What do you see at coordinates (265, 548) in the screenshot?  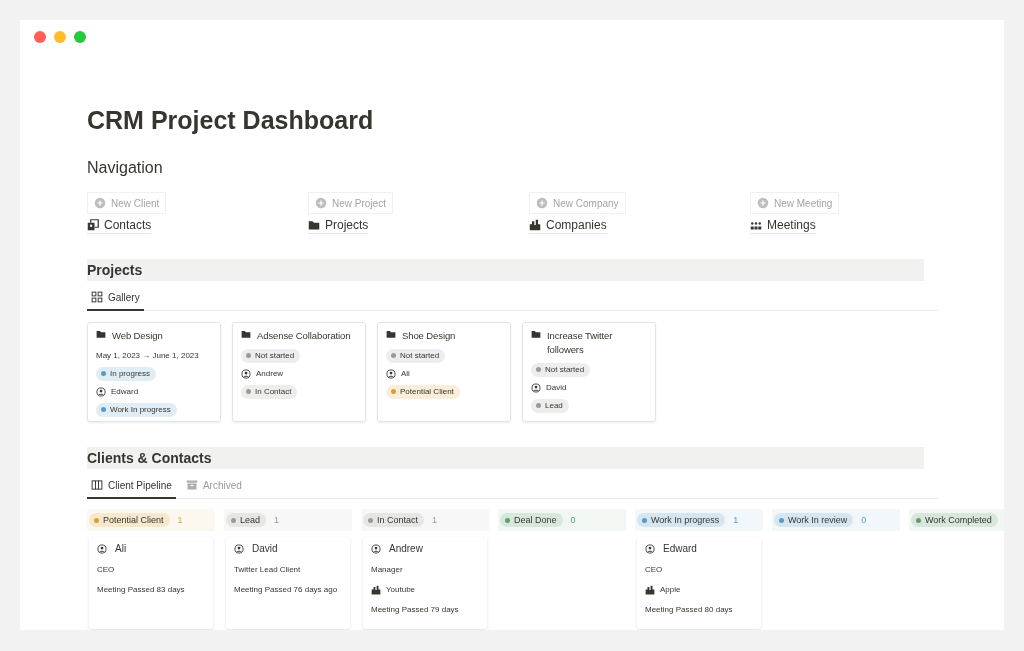 I see `contact-name: David` at bounding box center [265, 548].